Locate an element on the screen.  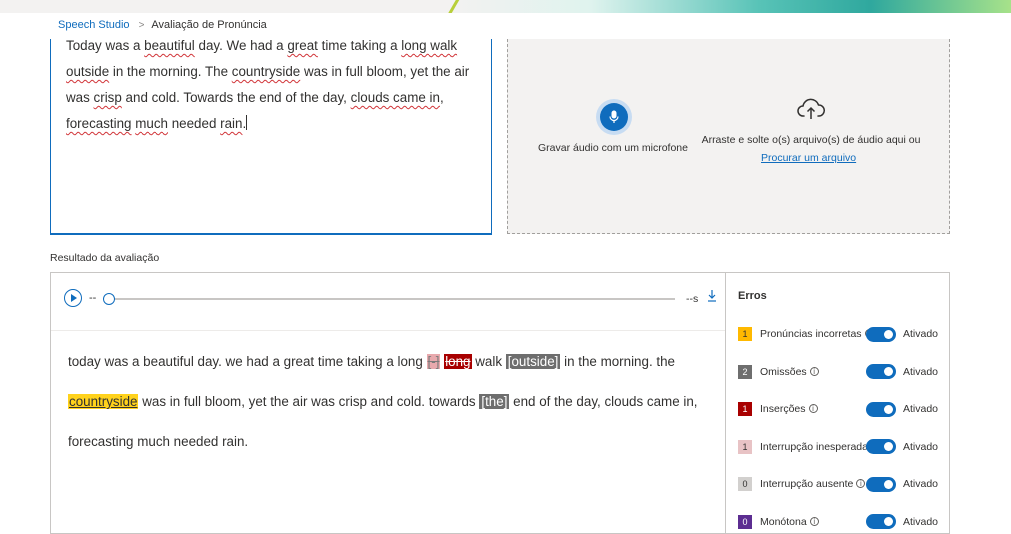
error-type-label: Interrupção ausente i is located at coordinates (816, 484).